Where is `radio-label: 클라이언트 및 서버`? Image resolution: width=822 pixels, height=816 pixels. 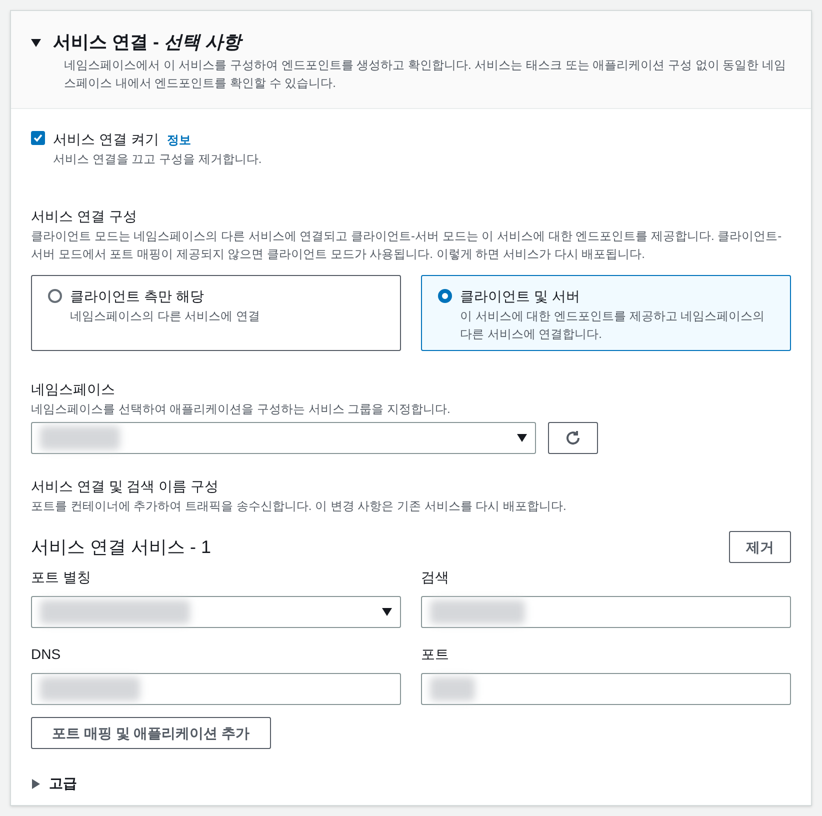
radio-label: 클라이언트 및 서버 is located at coordinates (520, 296).